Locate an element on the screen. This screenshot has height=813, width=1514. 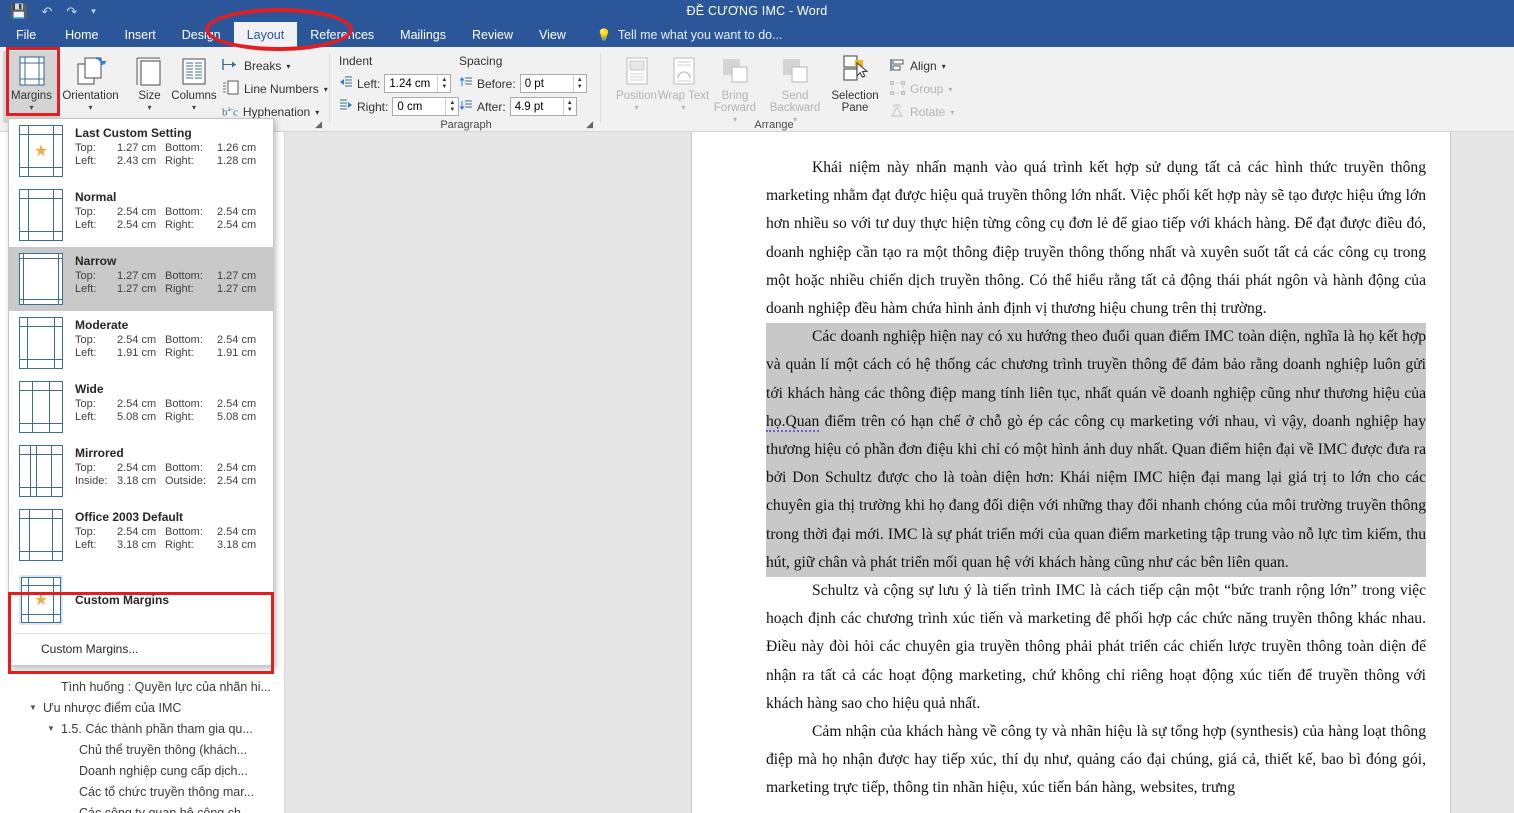
selection-pane-button: Selection Pane is located at coordinates (855, 87).